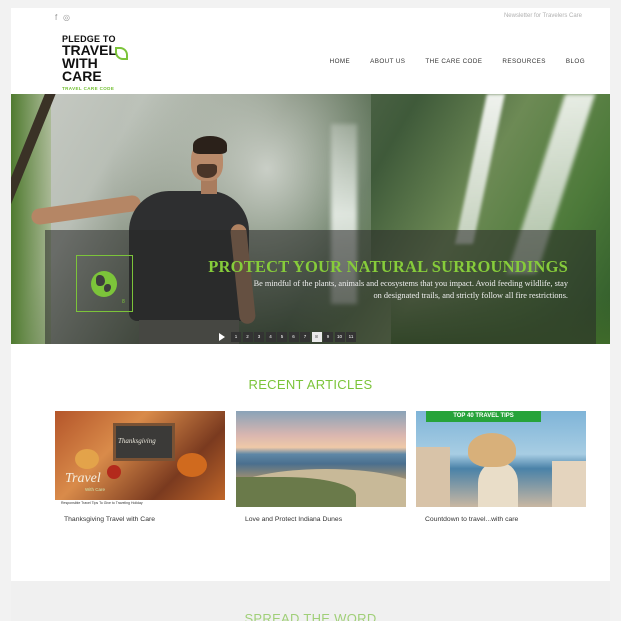 Image resolution: width=621 pixels, height=621 pixels. Describe the element at coordinates (492, 450) in the screenshot. I see `sun-hat-shape` at that location.